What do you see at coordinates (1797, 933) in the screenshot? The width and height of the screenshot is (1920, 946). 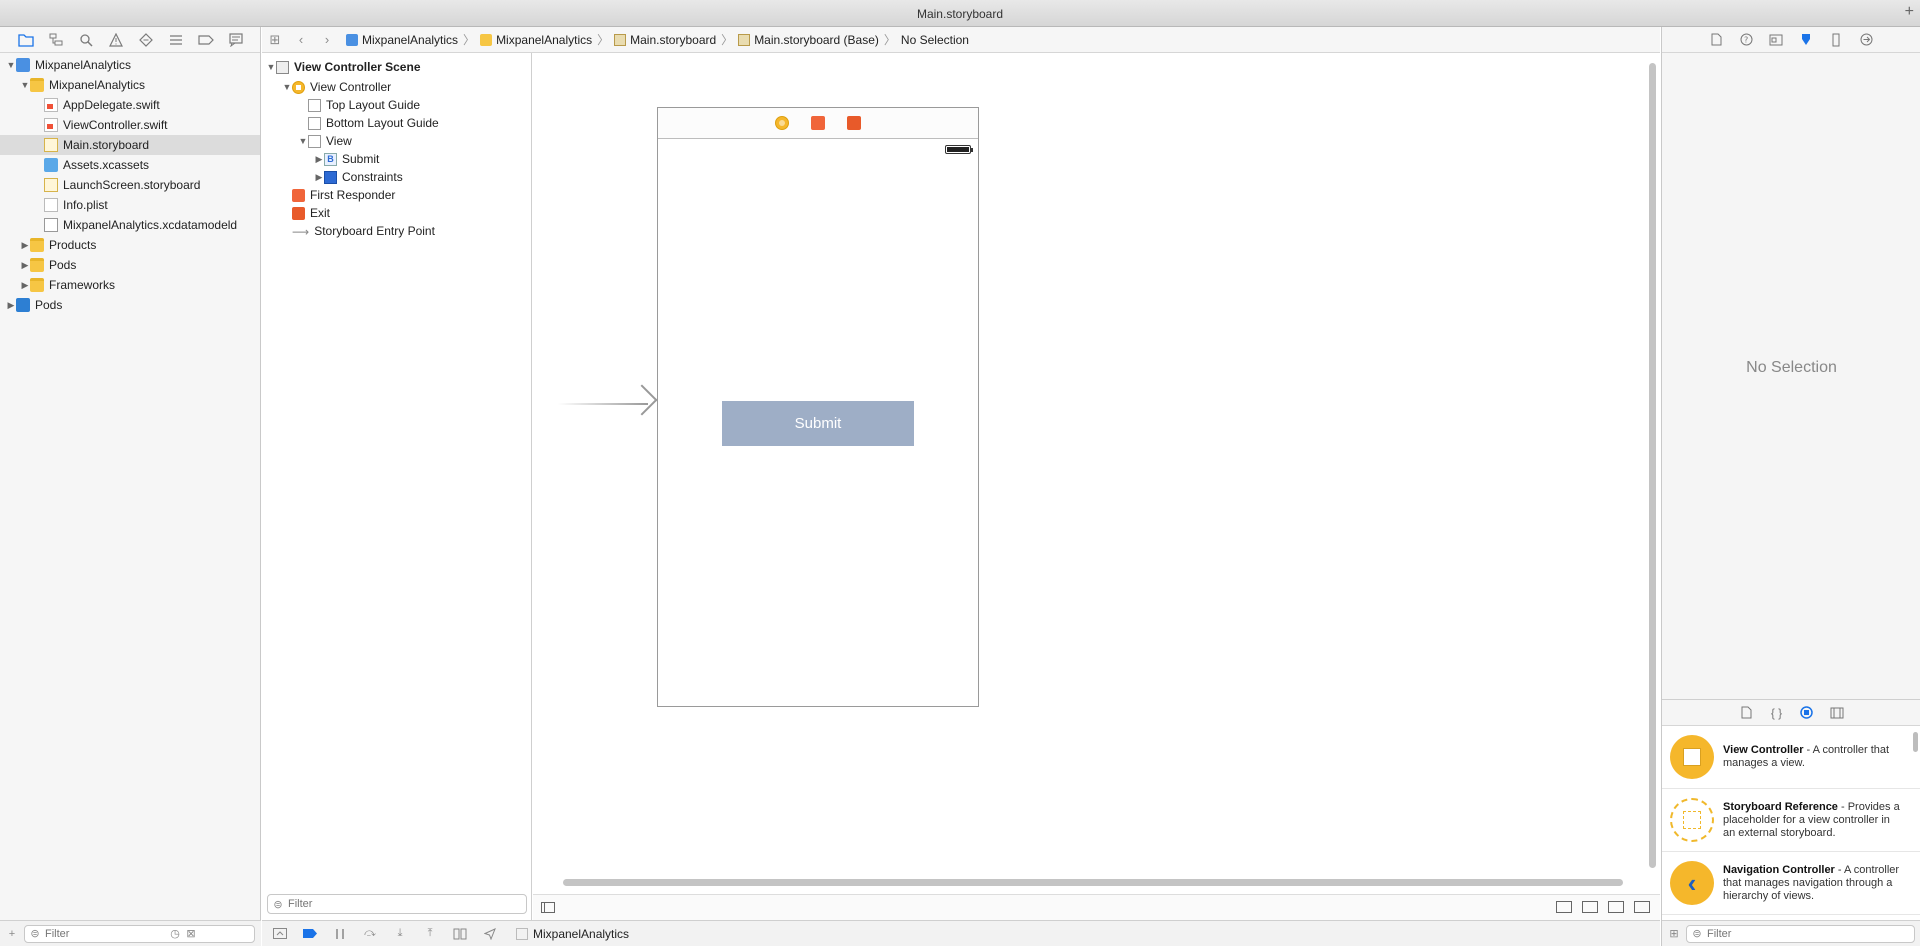 I see `library-filter-input` at bounding box center [1797, 933].